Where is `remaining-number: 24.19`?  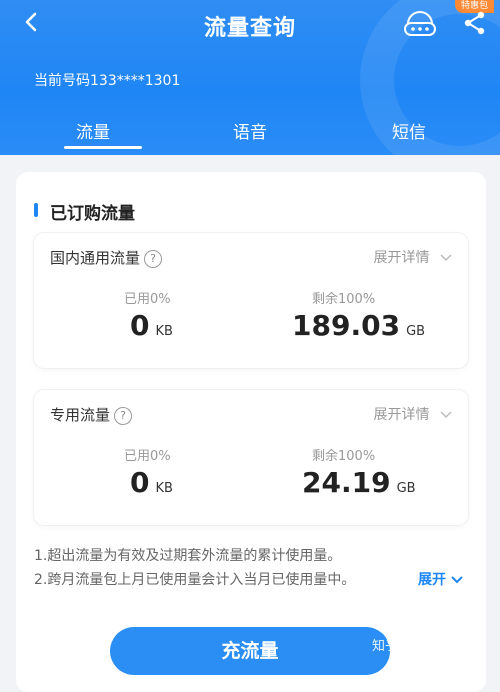 remaining-number: 24.19 is located at coordinates (346, 482).